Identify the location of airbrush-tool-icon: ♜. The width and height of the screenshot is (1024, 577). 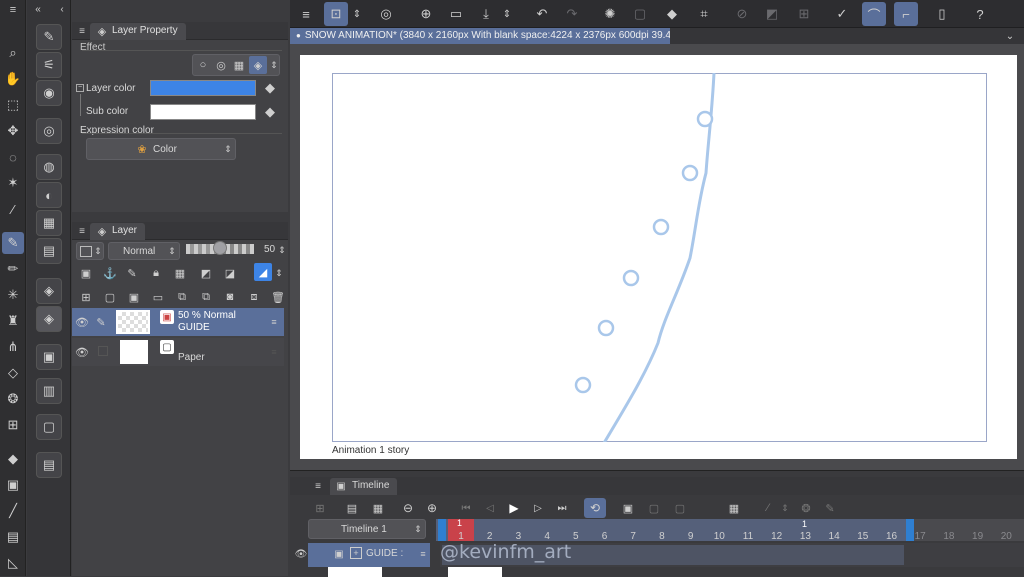
(13, 321).